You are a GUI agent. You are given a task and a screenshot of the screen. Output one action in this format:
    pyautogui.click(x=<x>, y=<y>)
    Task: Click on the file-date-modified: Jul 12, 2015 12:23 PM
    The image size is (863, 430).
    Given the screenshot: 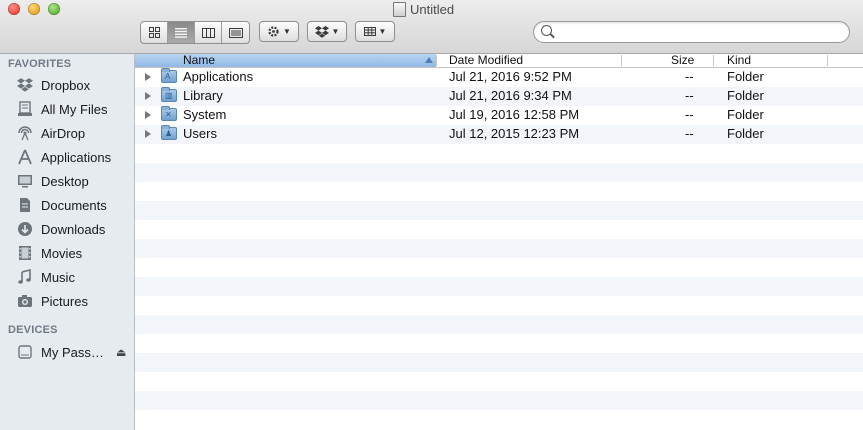 What is the action you would take?
    pyautogui.click(x=514, y=133)
    